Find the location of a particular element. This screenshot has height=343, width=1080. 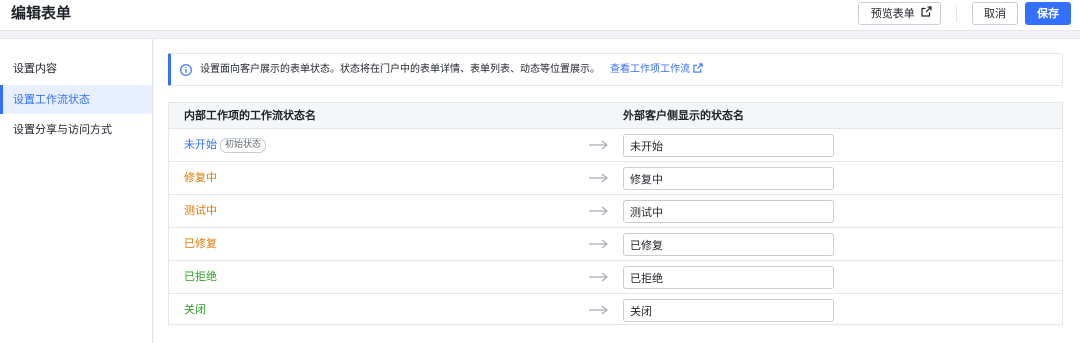

notice-text: 设置面向客户展示的表单状态。状态将在门户中的表单详情、表单列表、动态等位置展示。 is located at coordinates (400, 69).